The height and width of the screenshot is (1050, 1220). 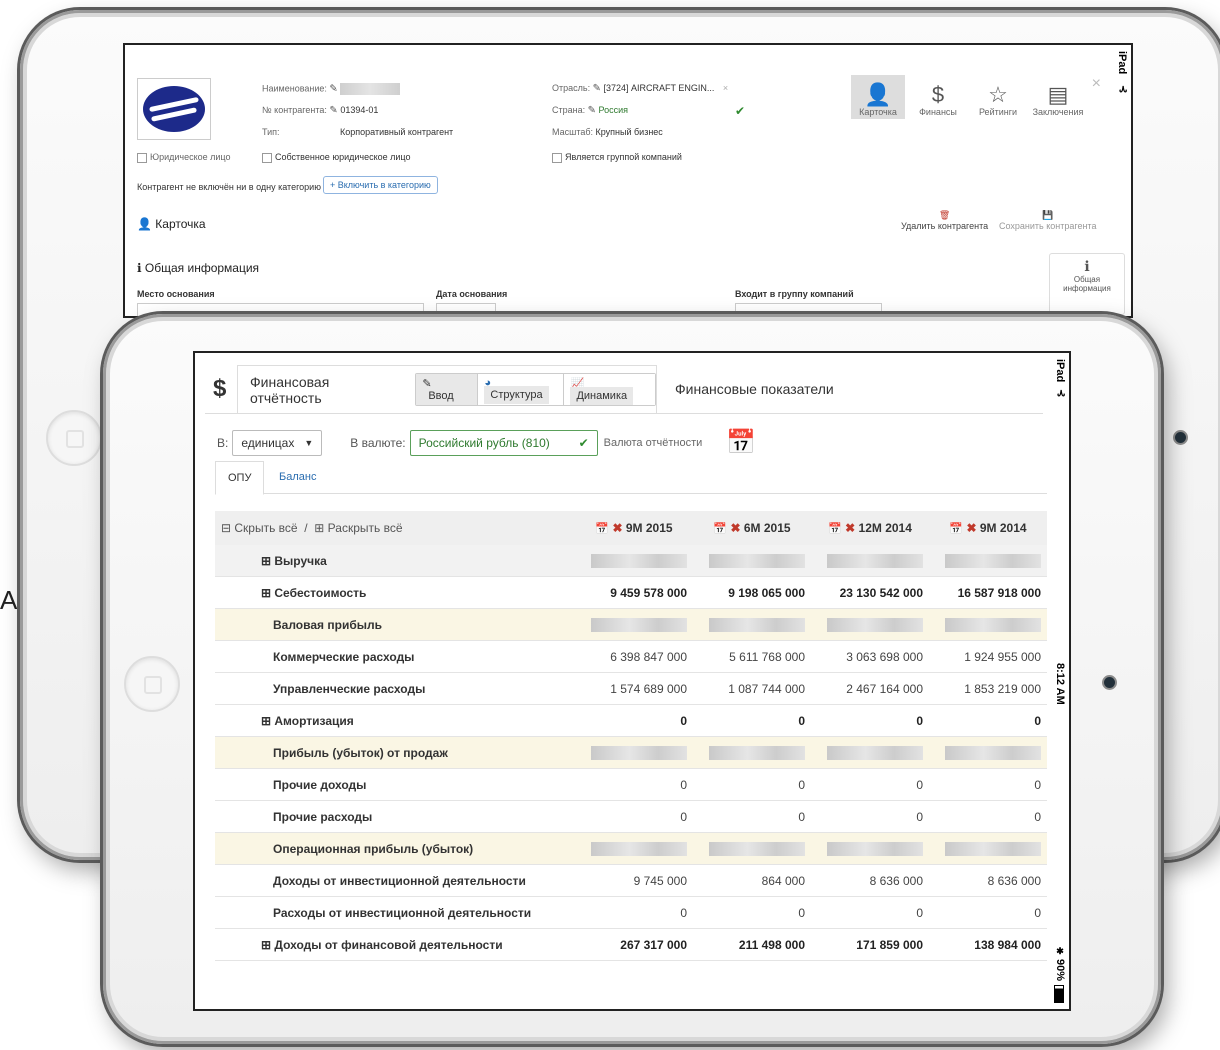 I want to click on calendar-check-icon: 📅, so click(x=741, y=442).